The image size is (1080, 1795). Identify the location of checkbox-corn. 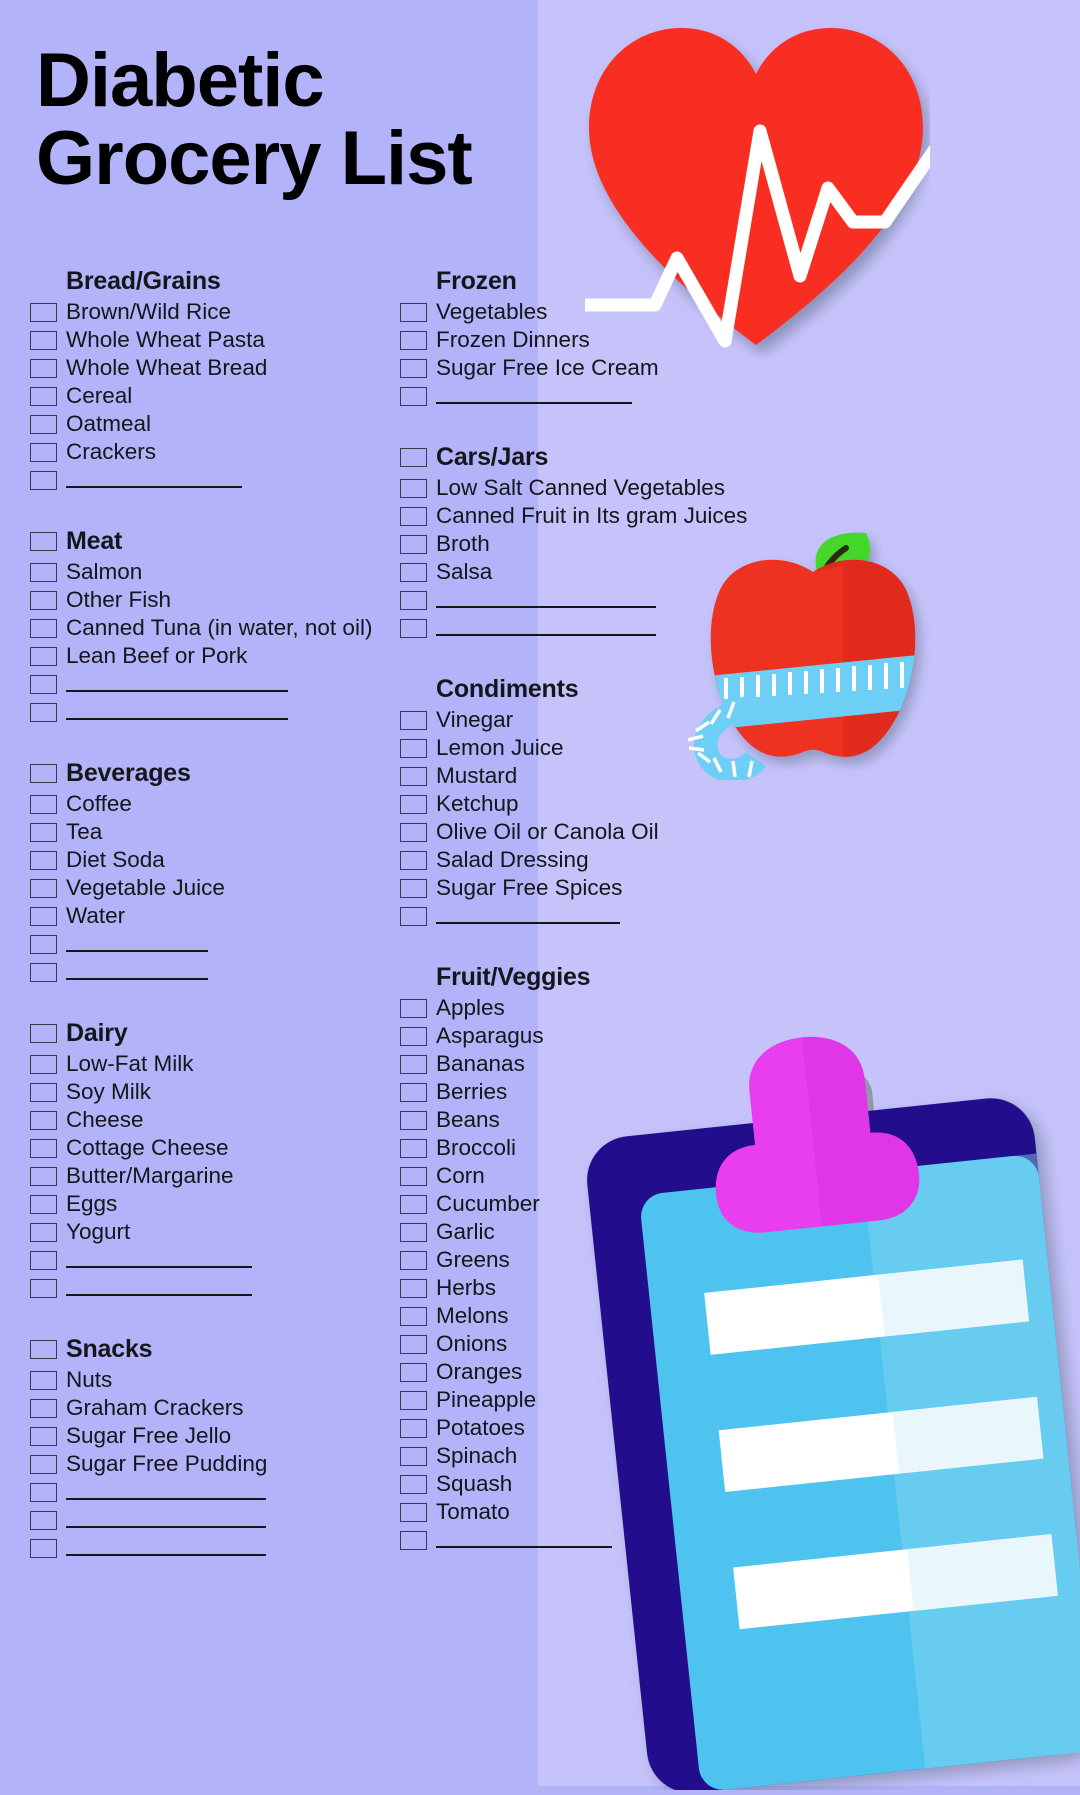
(413, 1176).